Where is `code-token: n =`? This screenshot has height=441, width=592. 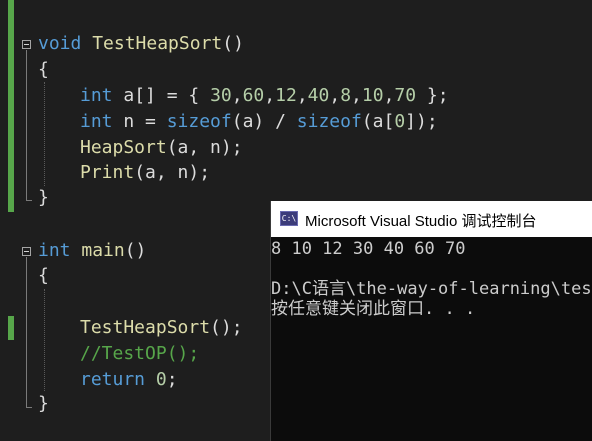
code-token: n = is located at coordinates (139, 121).